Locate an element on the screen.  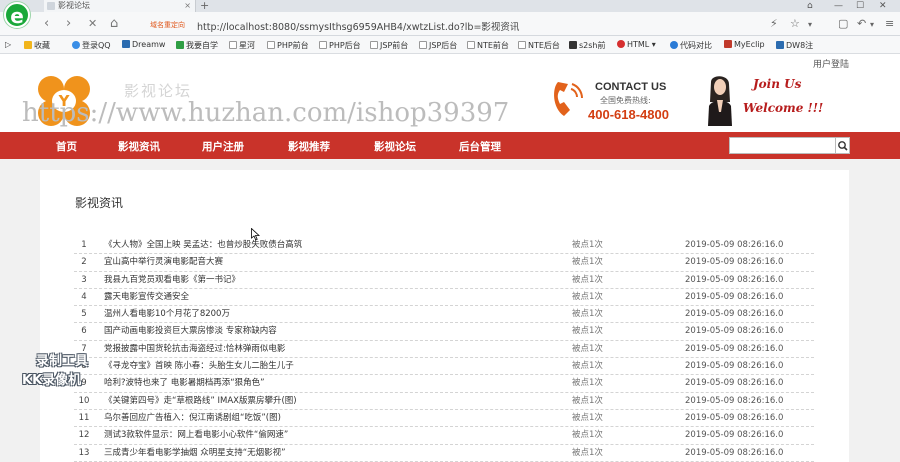
browser-logo-icon: e is located at coordinates (17, 15).